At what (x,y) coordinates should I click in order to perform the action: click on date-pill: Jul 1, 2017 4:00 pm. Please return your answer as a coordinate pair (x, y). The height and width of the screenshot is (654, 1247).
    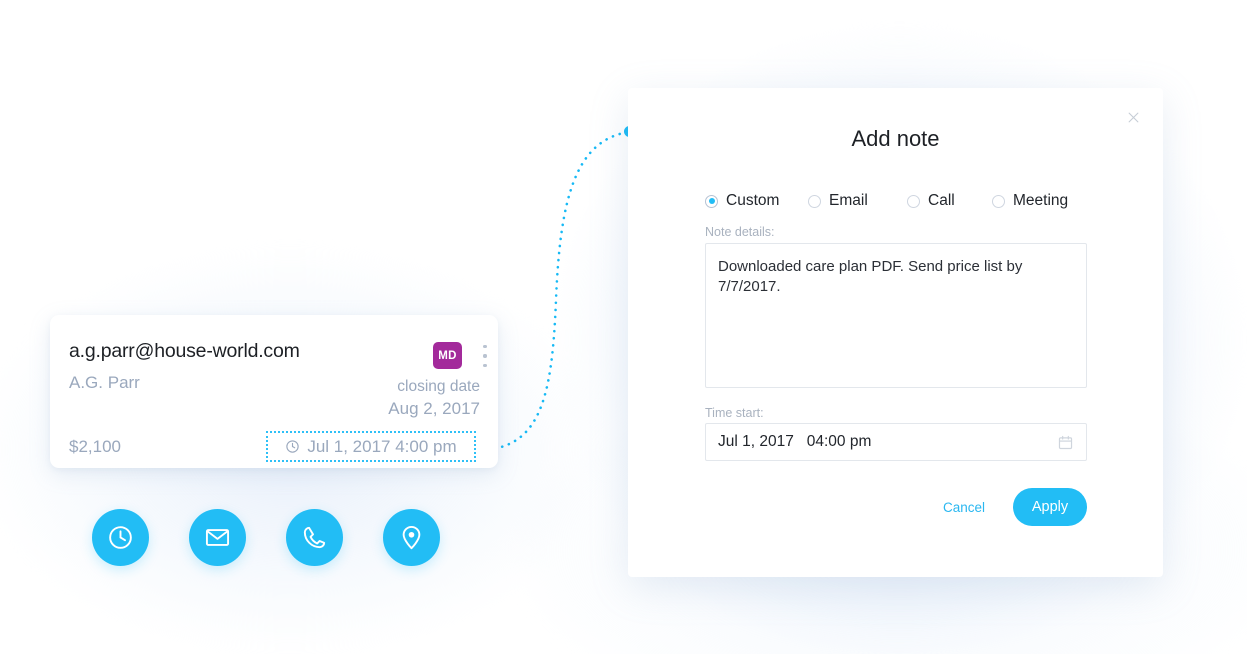
    Looking at the image, I should click on (371, 446).